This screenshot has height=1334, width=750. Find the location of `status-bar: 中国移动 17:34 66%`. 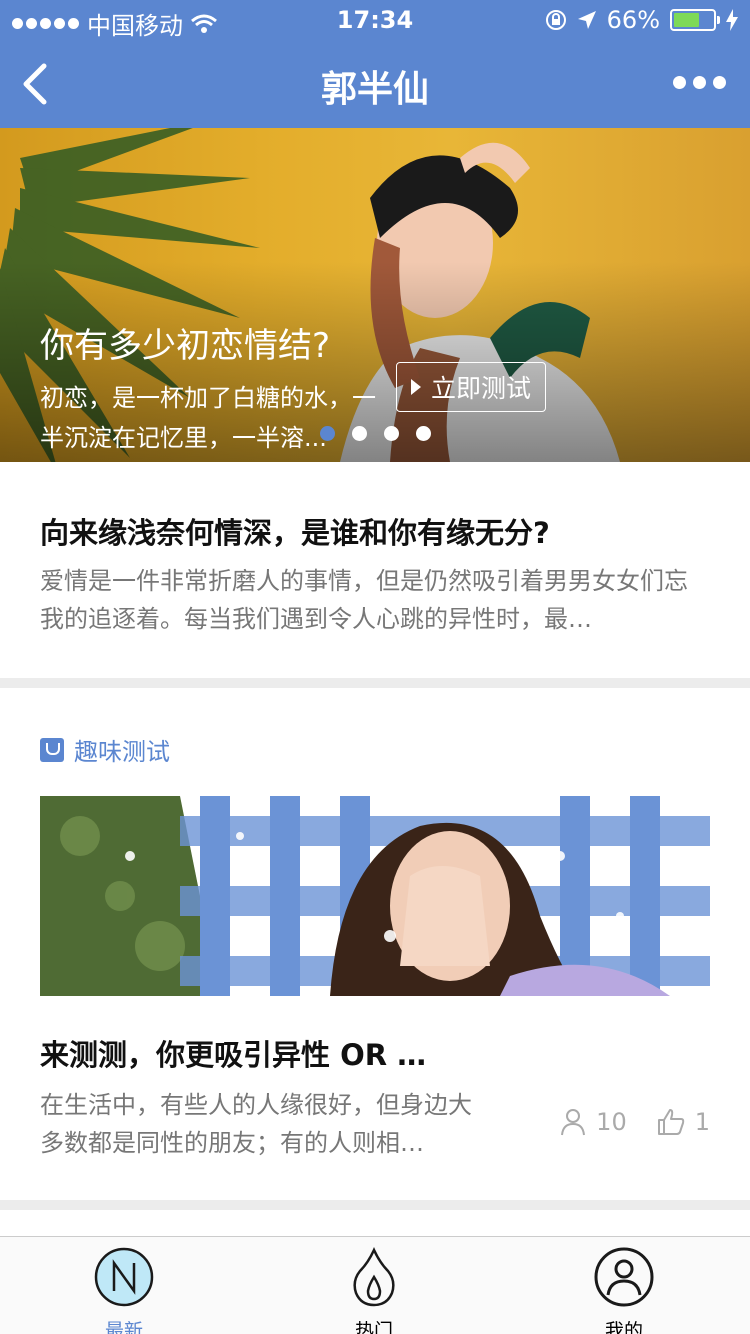

status-bar: 中国移动 17:34 66% is located at coordinates (375, 20).